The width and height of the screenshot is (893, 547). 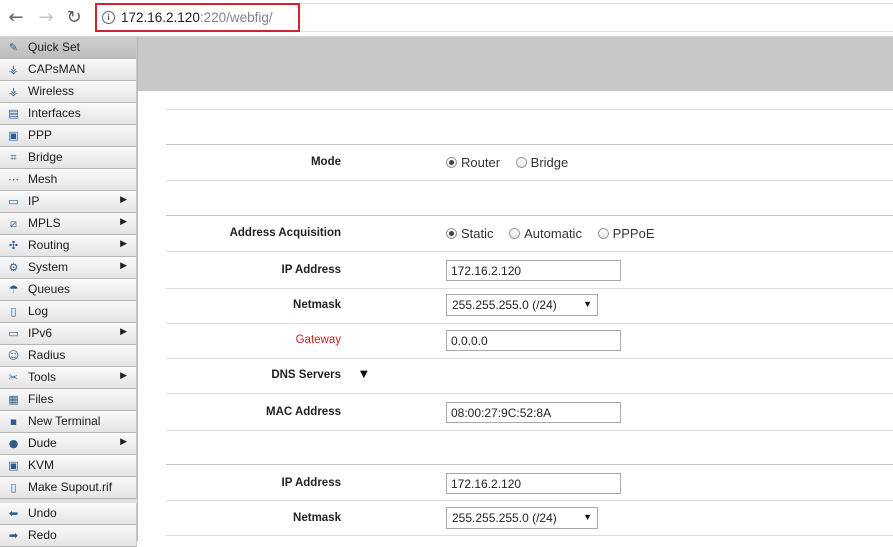 I want to click on sidebar-item-interfaces: ▤ Interfaces, so click(x=68, y=114).